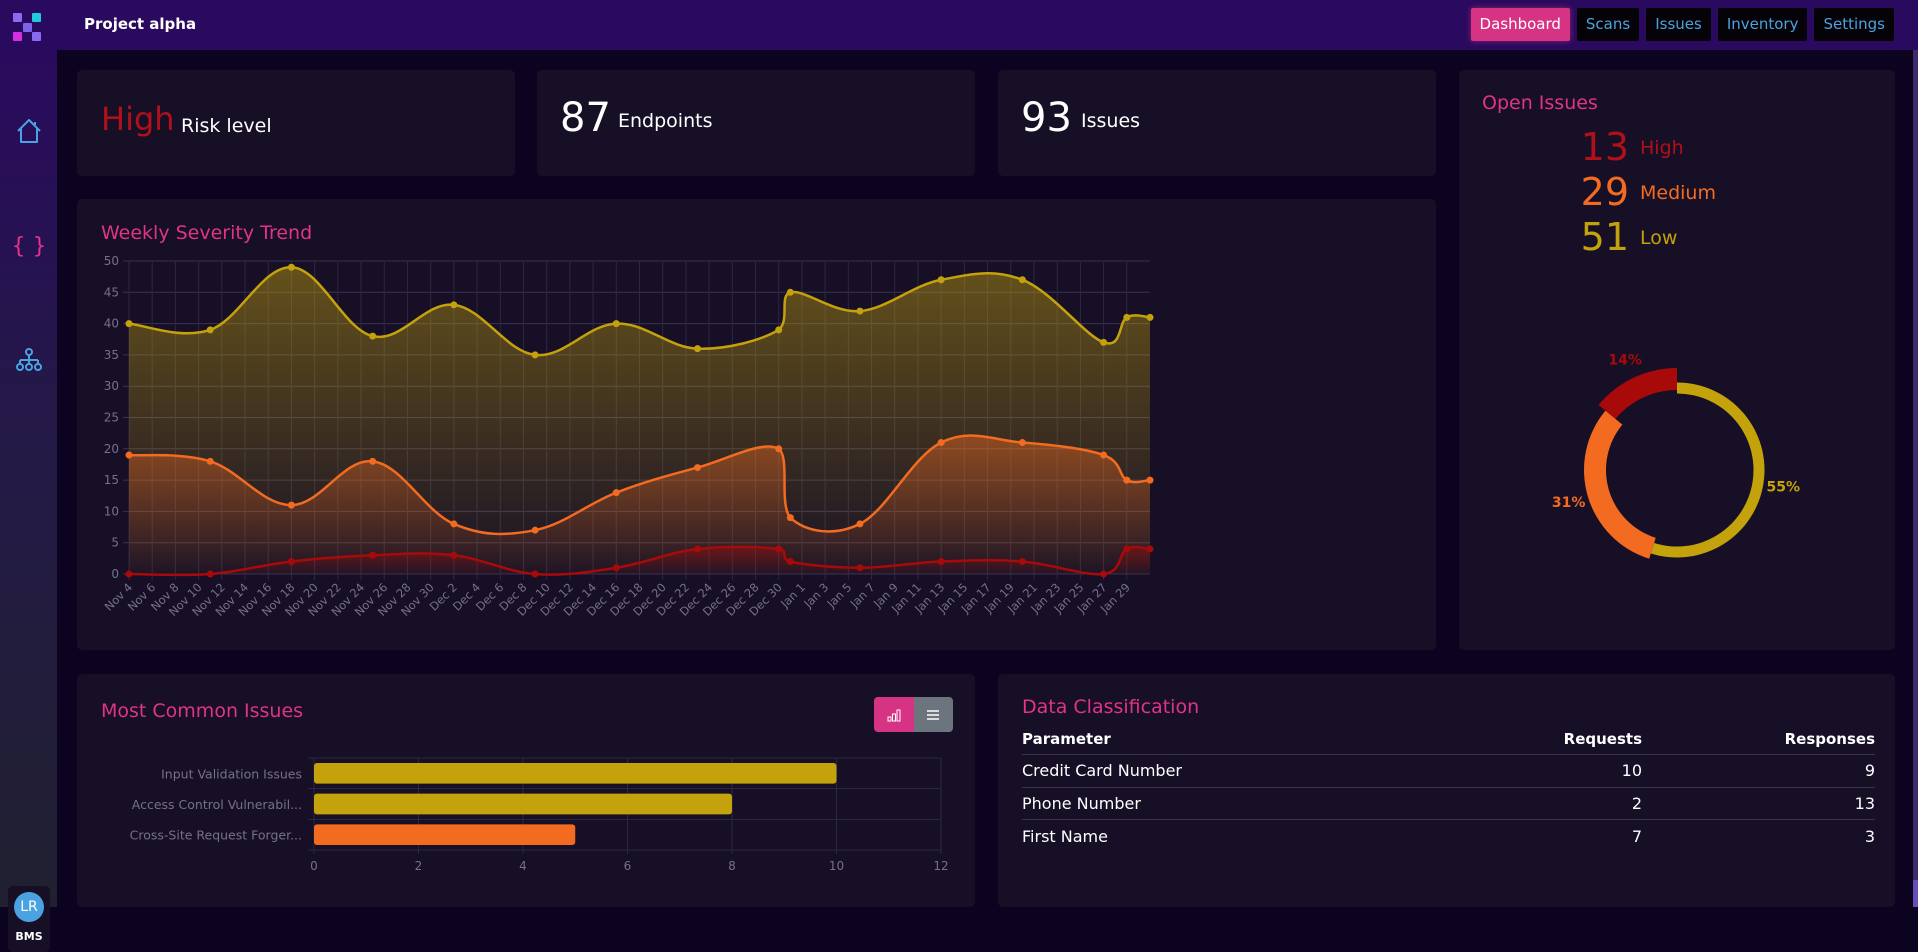 The width and height of the screenshot is (1918, 952). I want to click on x-tick-label: Jan 5, so click(839, 595).